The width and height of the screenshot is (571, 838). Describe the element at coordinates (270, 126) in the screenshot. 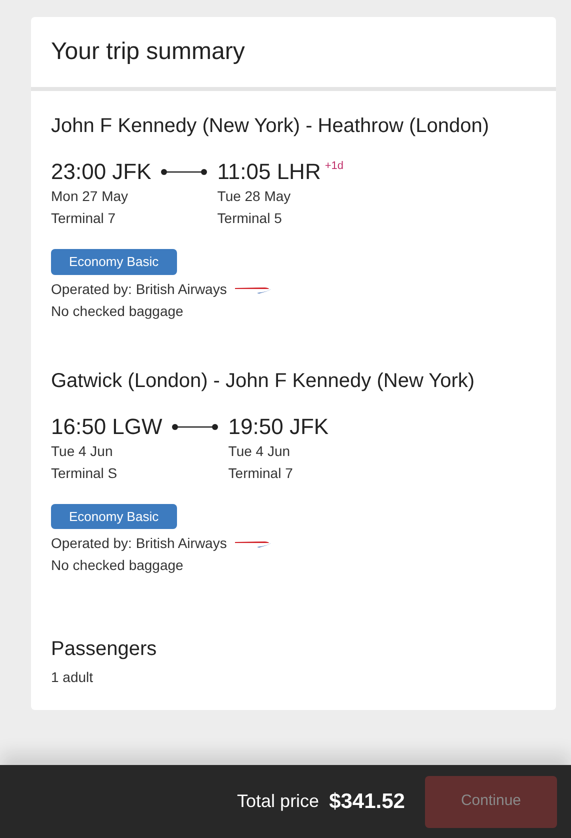

I see `route-title: John F Kennedy (New York) - Heathrow (London)` at that location.